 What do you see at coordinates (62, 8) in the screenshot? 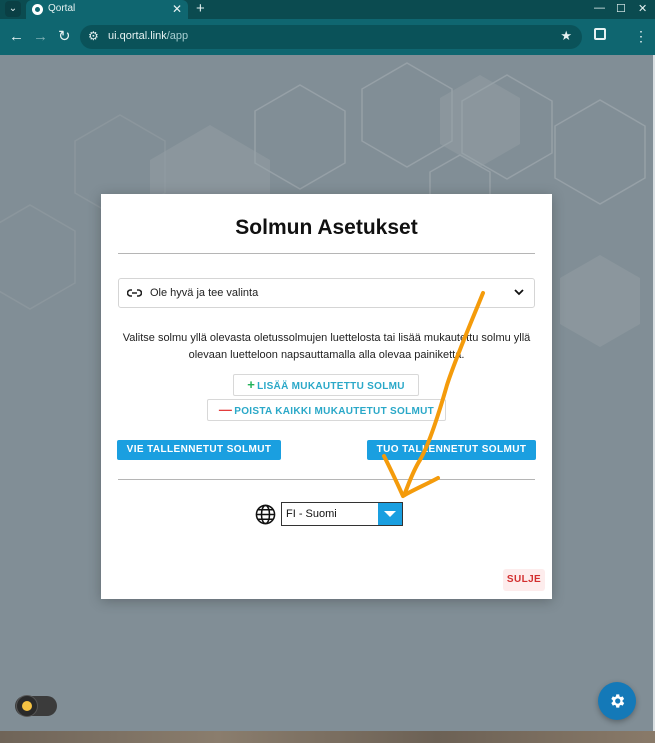
I see `tab-title: Qortal` at bounding box center [62, 8].